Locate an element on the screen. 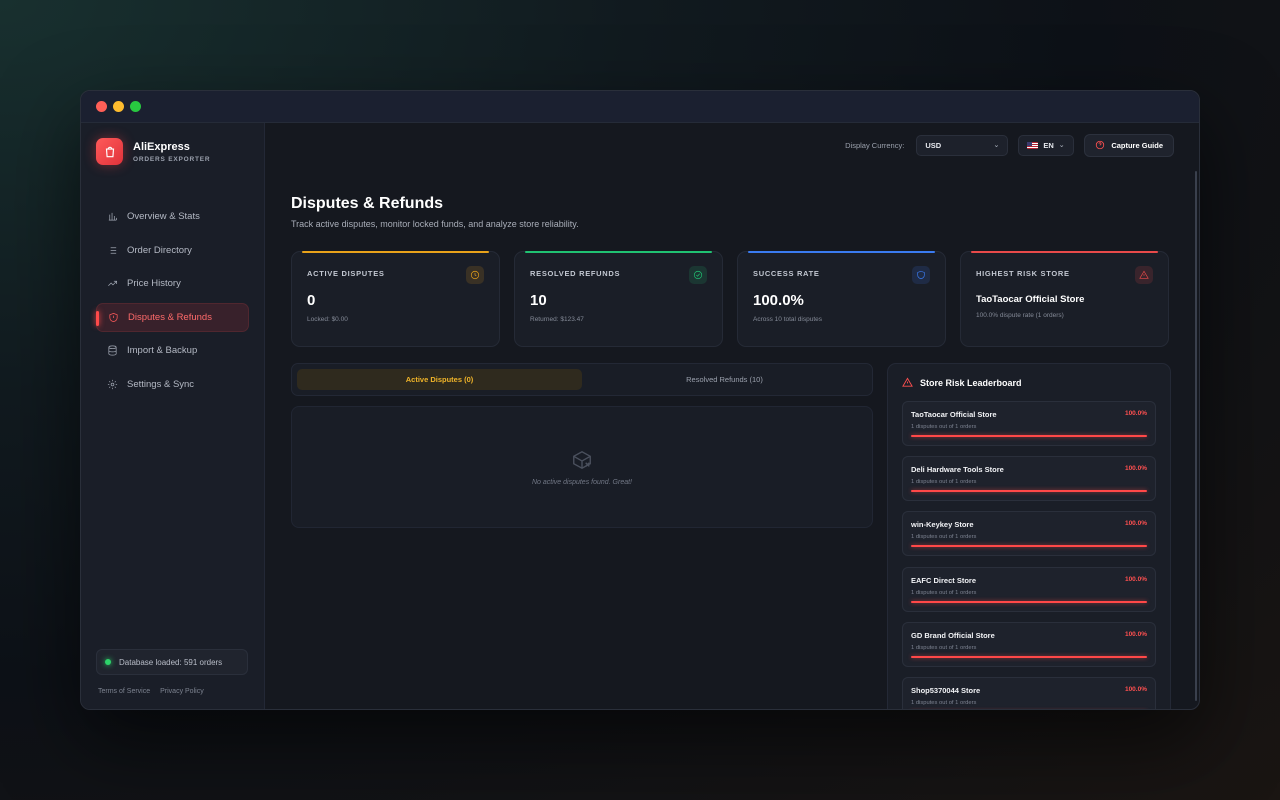 The width and height of the screenshot is (1280, 800). sidebar-item-price-history: Price History is located at coordinates (172, 283).